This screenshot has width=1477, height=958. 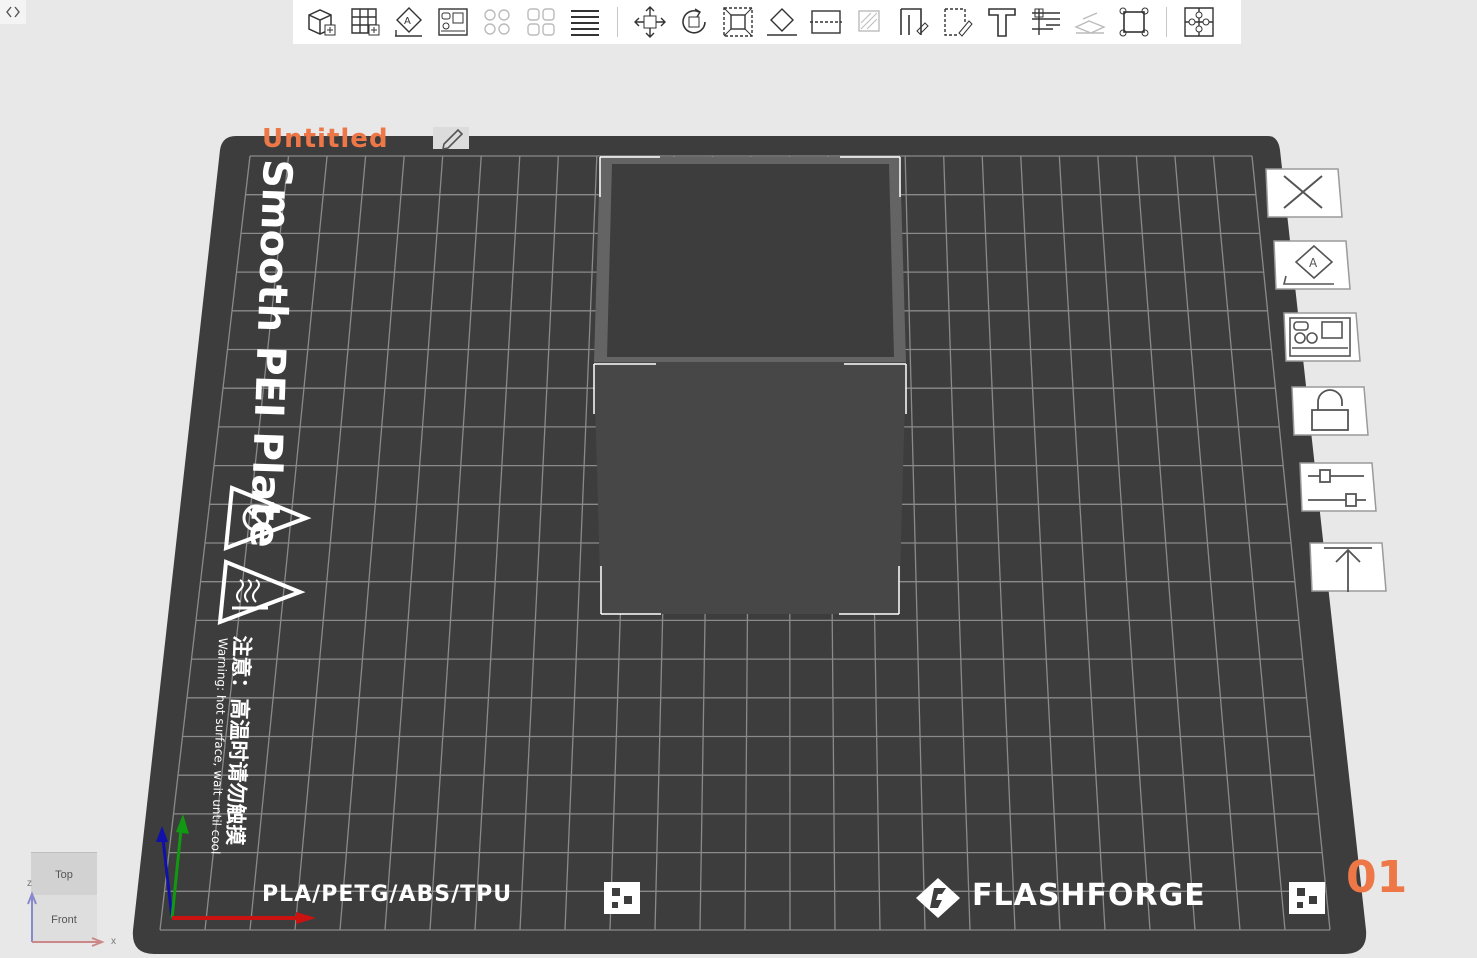 What do you see at coordinates (750, 260) in the screenshot?
I see `cube-top-inner` at bounding box center [750, 260].